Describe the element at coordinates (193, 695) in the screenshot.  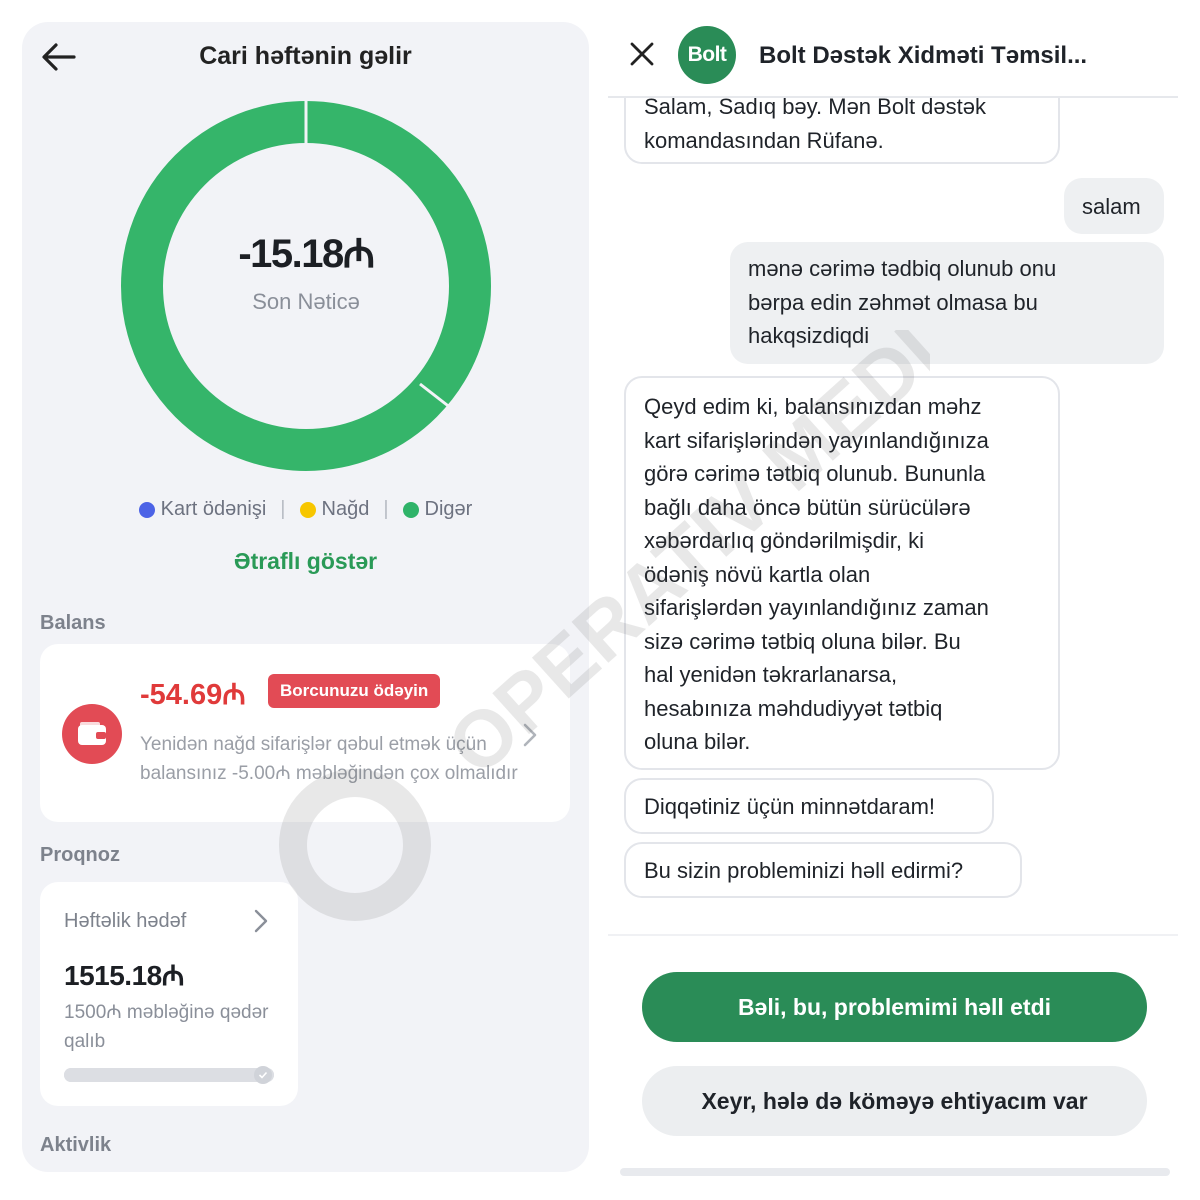
I see `balance-amount: -54.69₼` at that location.